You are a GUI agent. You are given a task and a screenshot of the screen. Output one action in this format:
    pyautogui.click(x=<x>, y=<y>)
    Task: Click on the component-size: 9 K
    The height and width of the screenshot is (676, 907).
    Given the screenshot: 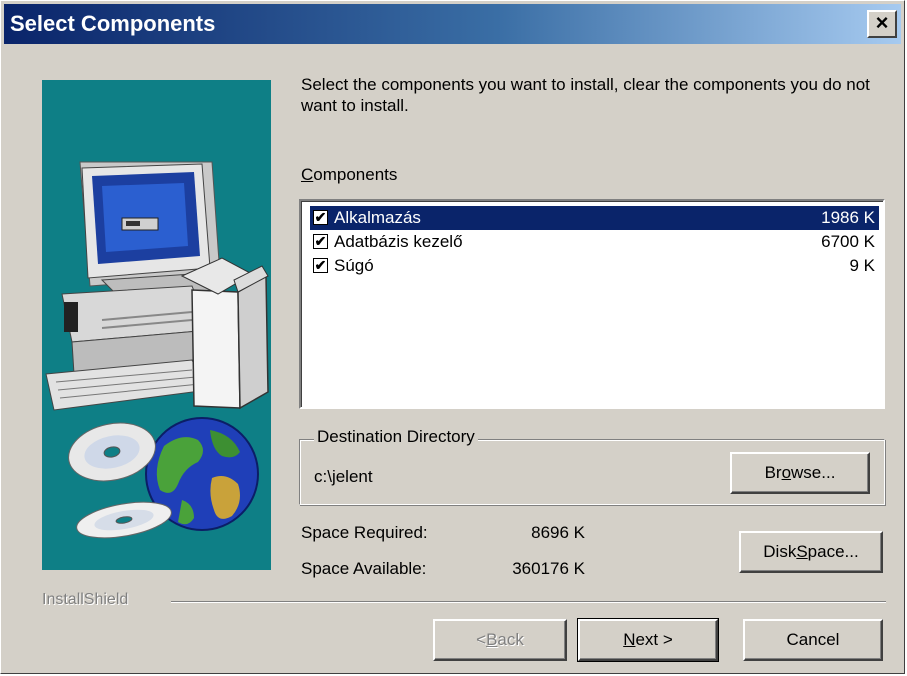 What is the action you would take?
    pyautogui.click(x=862, y=265)
    